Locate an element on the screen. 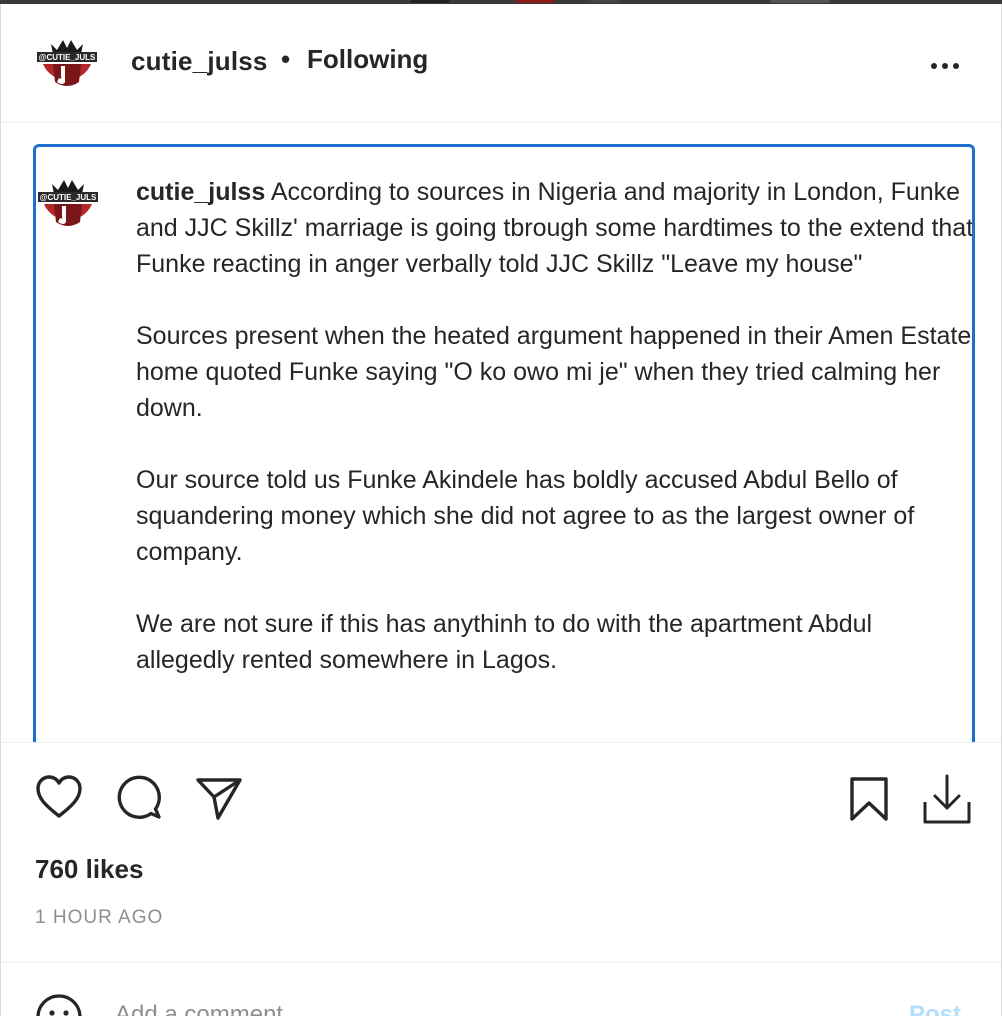 The image size is (1002, 1016). comment-bubble-icon is located at coordinates (139, 797).